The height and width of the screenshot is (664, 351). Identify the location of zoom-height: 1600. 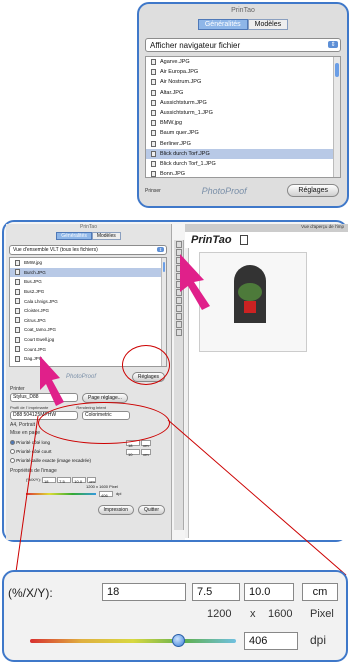
(280, 614).